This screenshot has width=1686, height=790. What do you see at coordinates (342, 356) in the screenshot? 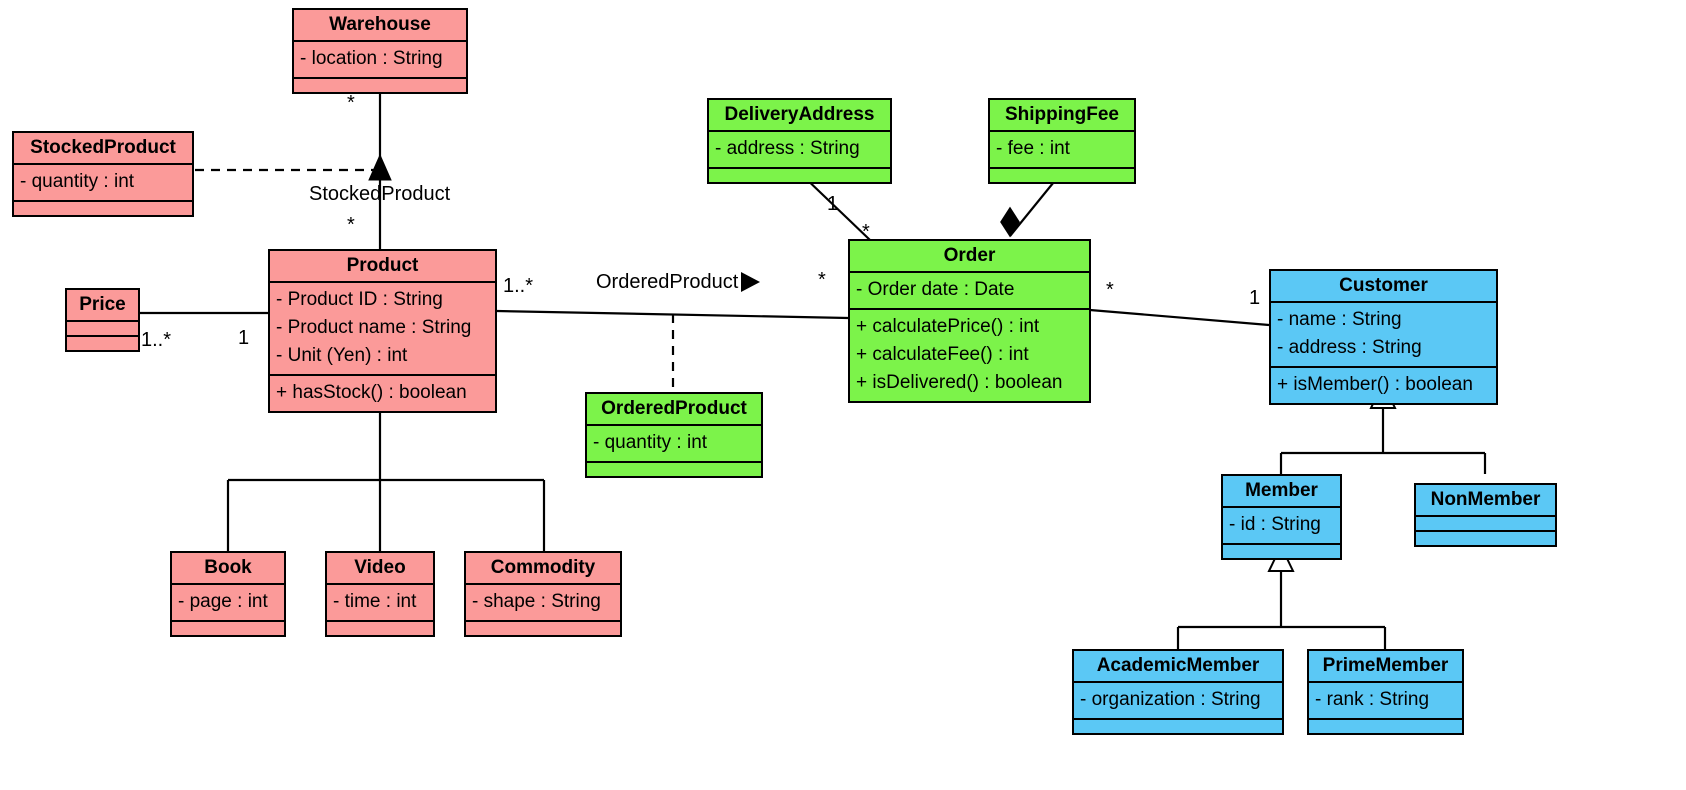
I see `attribute-row: - Unit (Yen) : int` at bounding box center [342, 356].